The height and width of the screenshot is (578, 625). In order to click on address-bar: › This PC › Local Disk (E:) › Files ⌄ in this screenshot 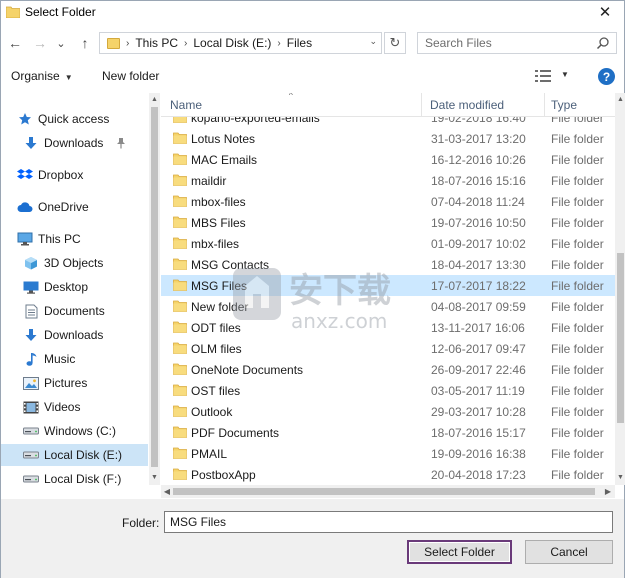, I will do `click(240, 43)`.